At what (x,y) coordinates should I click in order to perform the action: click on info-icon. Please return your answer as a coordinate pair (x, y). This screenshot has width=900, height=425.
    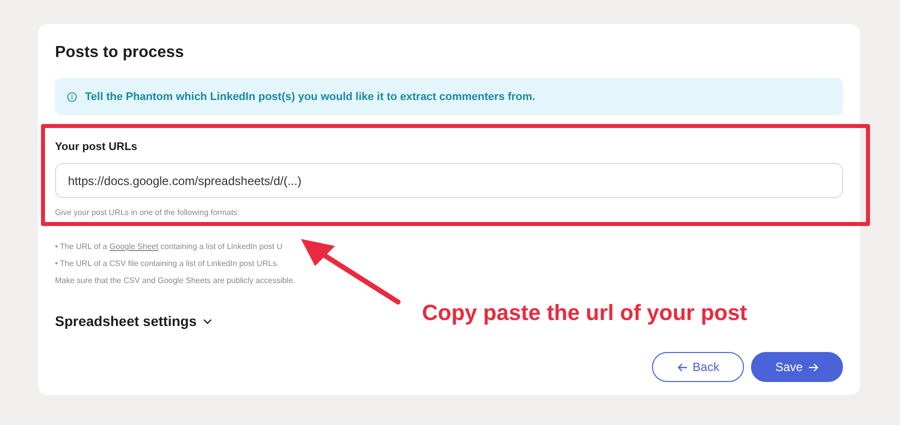
    Looking at the image, I should click on (72, 97).